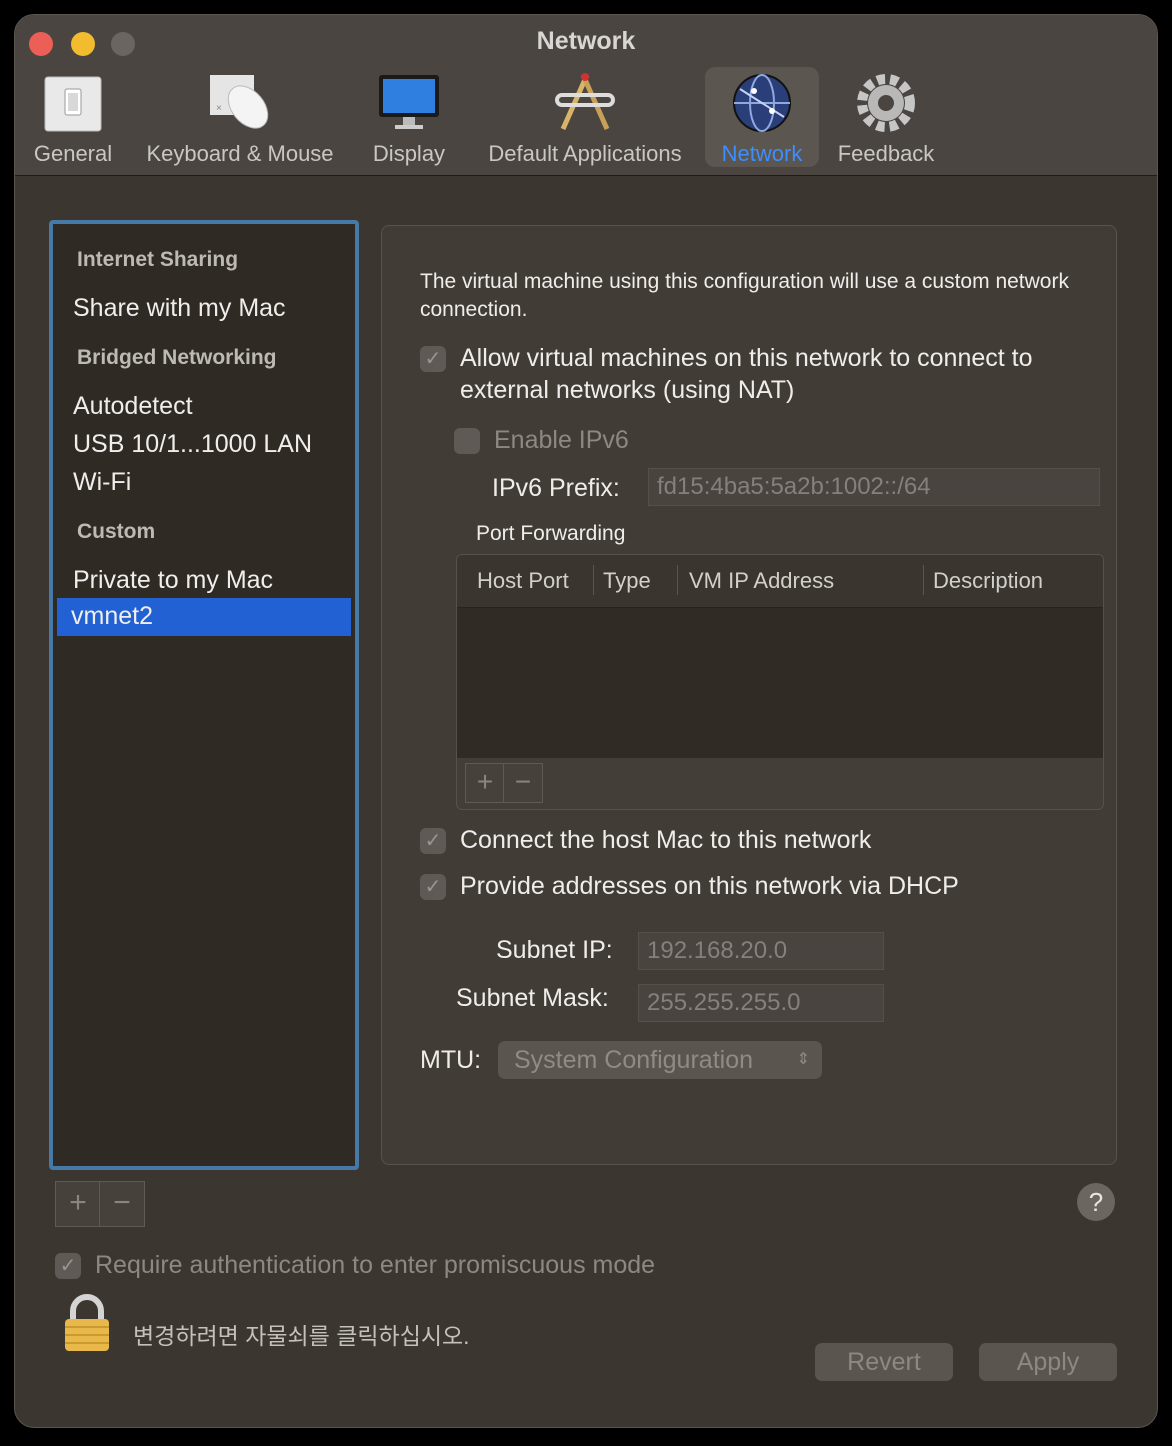 Image resolution: width=1172 pixels, height=1446 pixels. I want to click on connect-host-checkbox: ✓, so click(433, 841).